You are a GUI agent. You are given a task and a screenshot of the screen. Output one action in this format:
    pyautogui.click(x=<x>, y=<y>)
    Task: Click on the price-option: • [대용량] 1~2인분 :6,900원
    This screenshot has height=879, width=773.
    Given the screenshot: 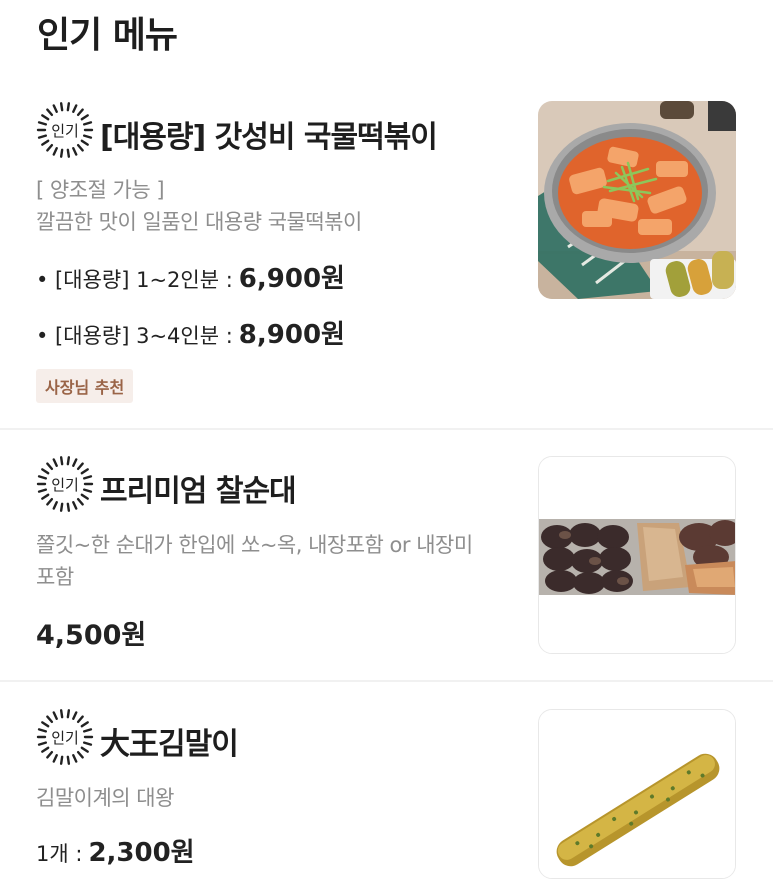 What is the action you would take?
    pyautogui.click(x=190, y=276)
    